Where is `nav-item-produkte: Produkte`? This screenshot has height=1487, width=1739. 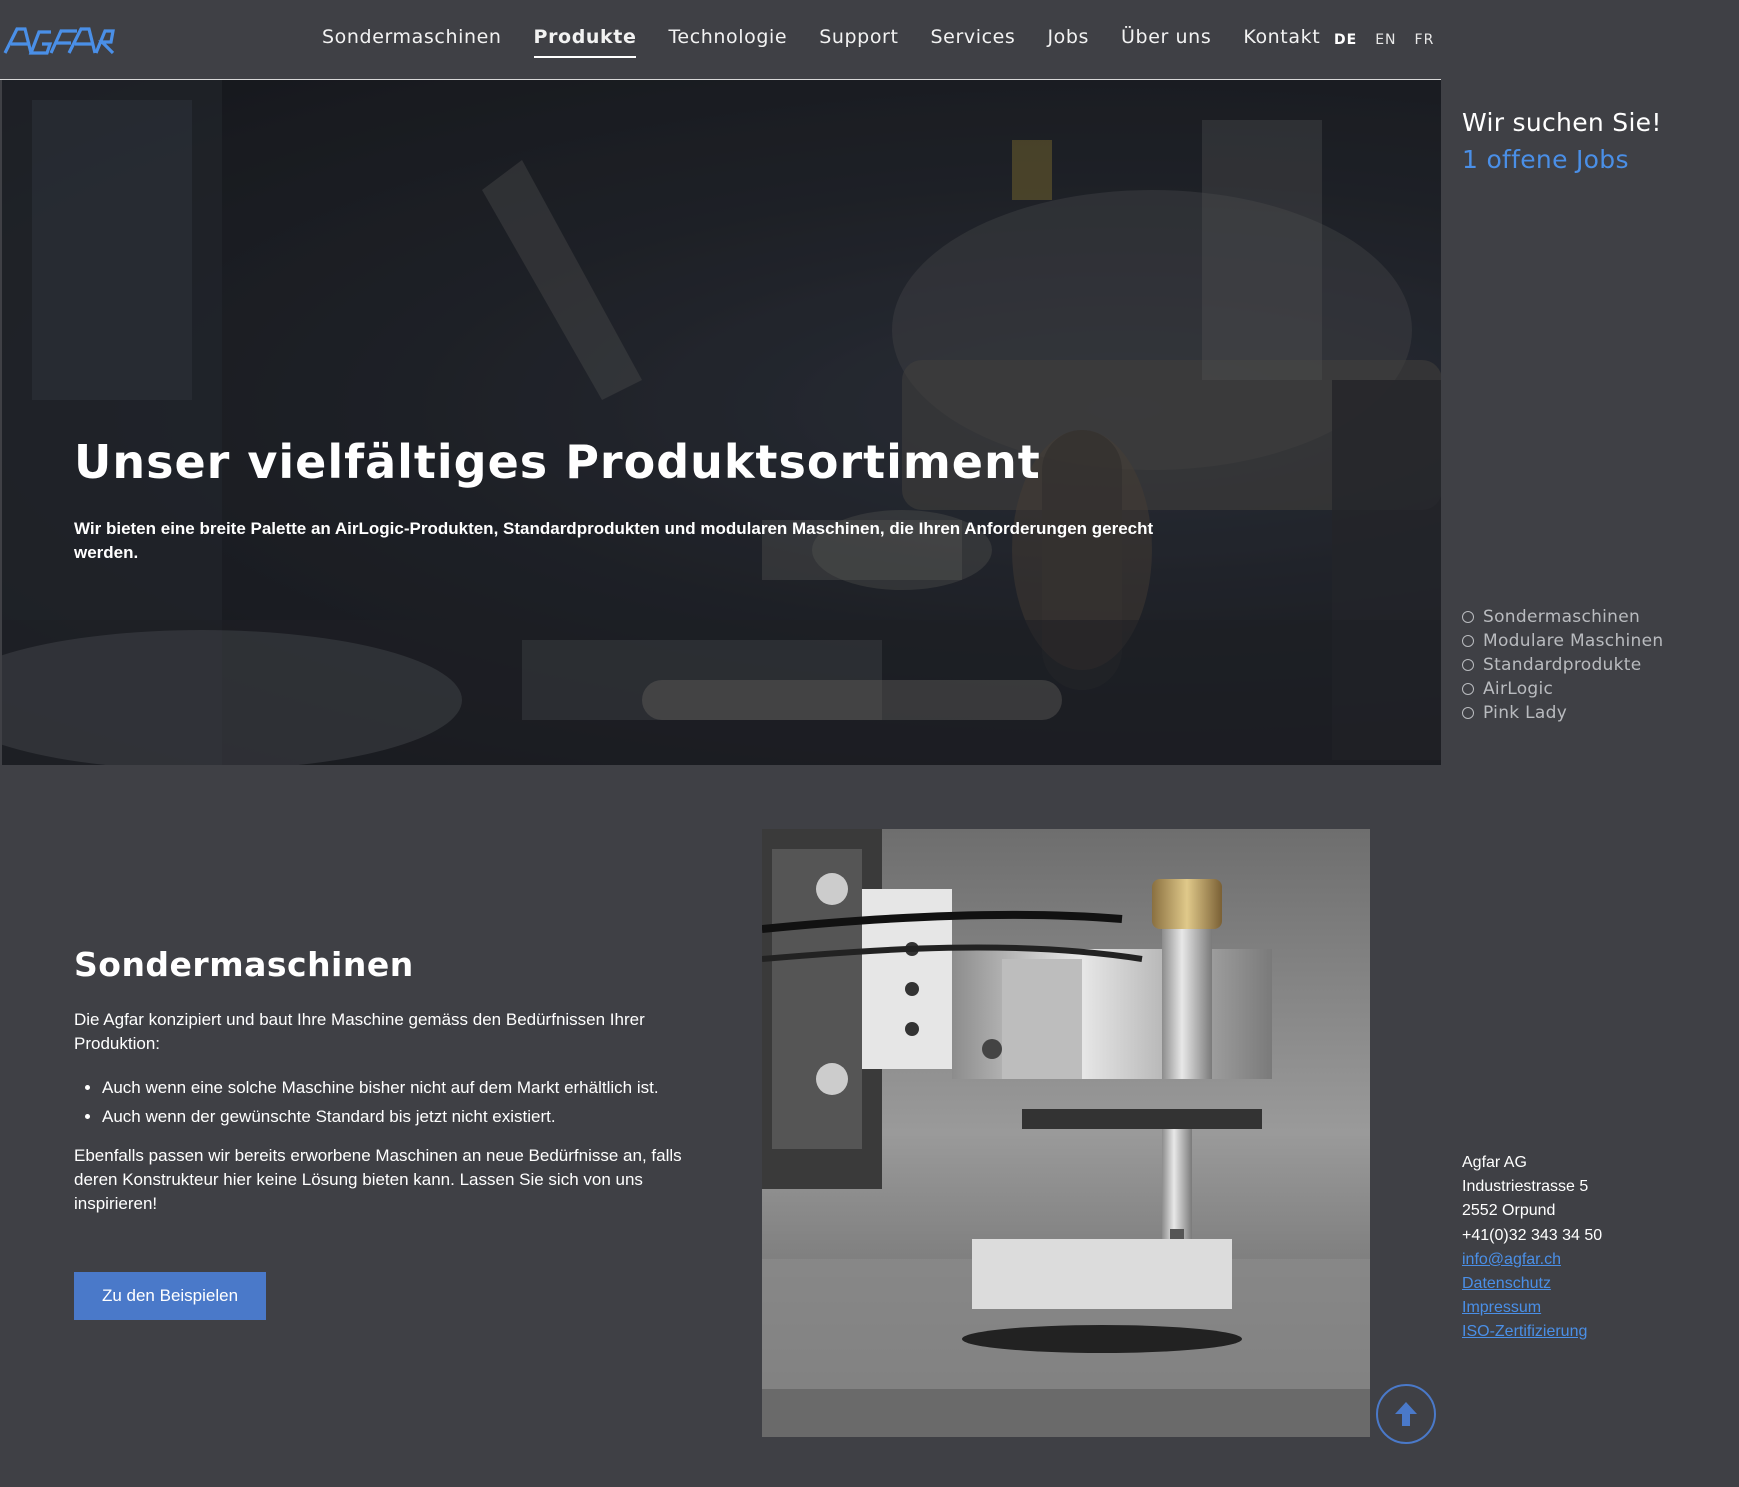 nav-item-produkte: Produkte is located at coordinates (585, 42).